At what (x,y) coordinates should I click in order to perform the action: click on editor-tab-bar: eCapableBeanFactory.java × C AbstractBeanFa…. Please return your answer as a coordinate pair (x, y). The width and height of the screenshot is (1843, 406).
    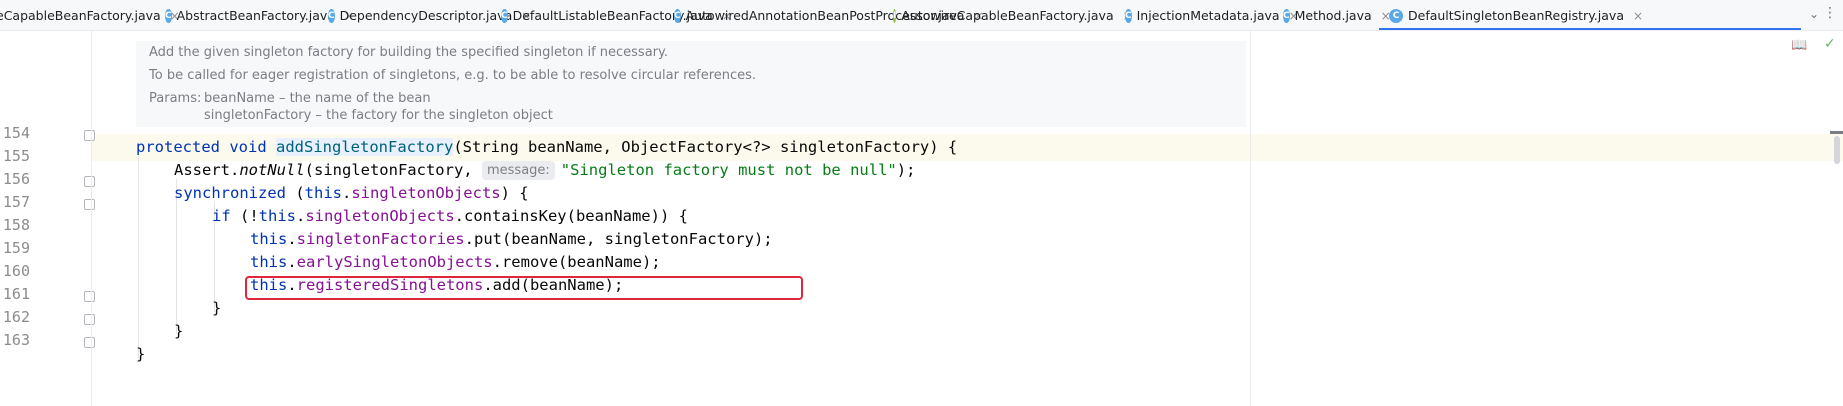
    Looking at the image, I should click on (921, 15).